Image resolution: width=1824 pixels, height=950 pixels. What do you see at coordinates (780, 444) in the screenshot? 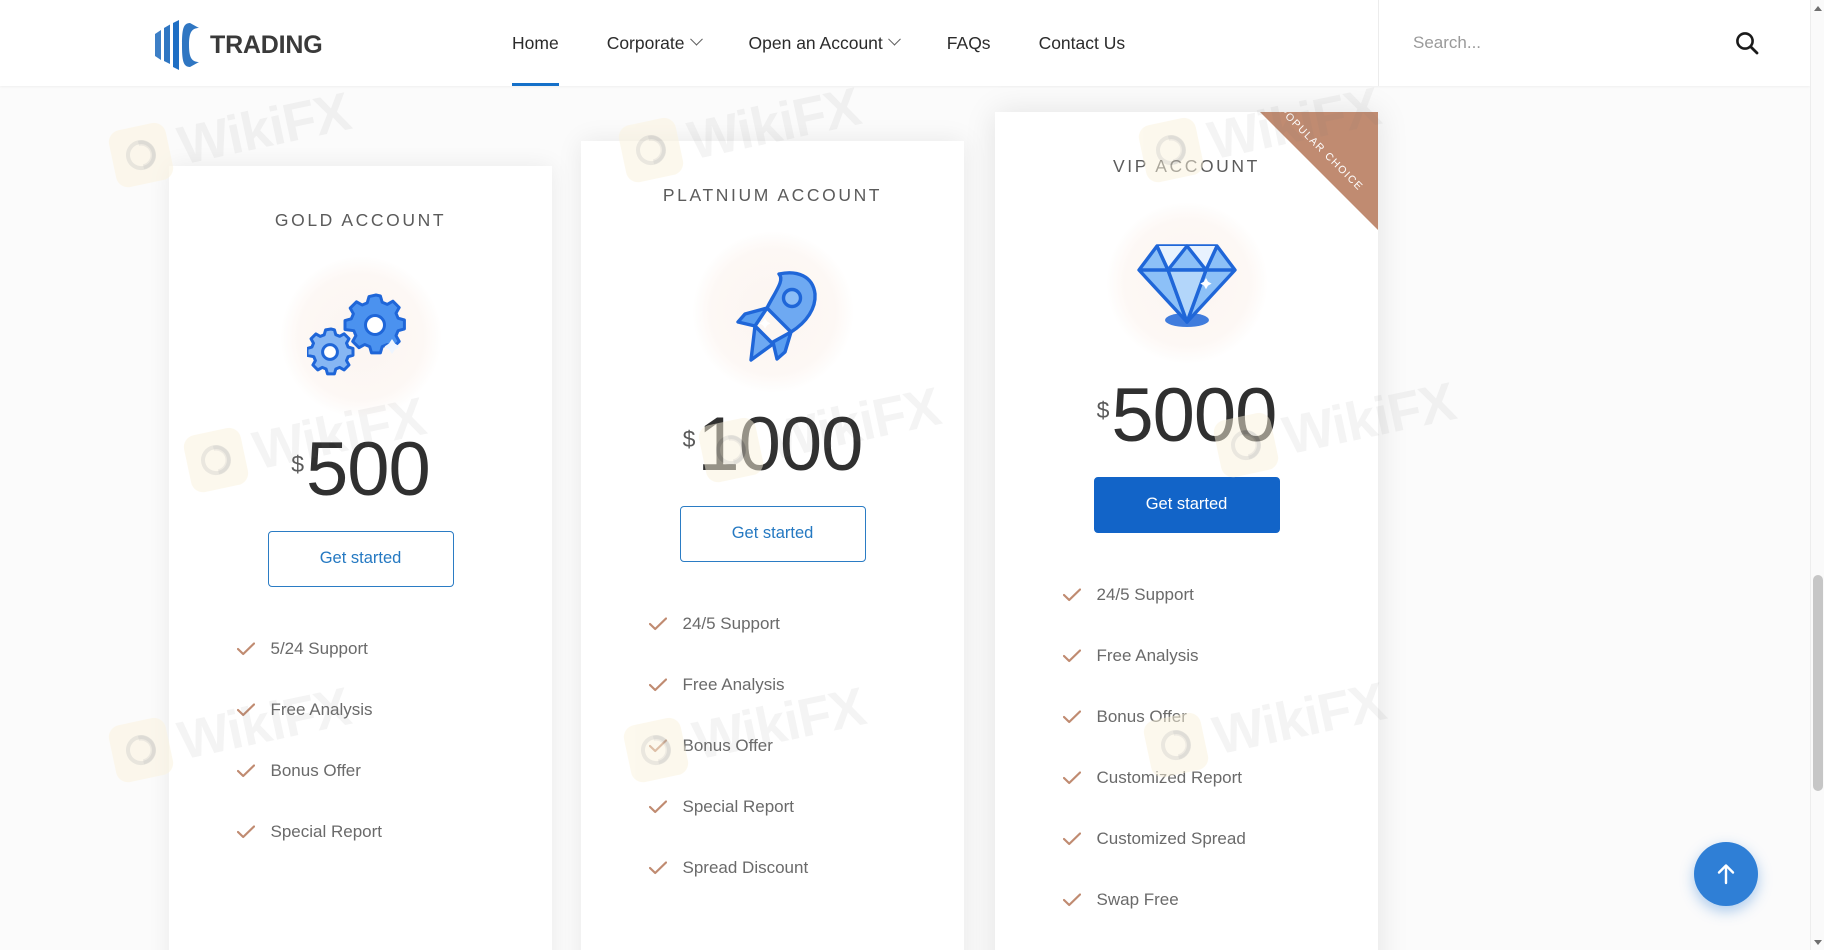
I see `price-amount: 1000` at bounding box center [780, 444].